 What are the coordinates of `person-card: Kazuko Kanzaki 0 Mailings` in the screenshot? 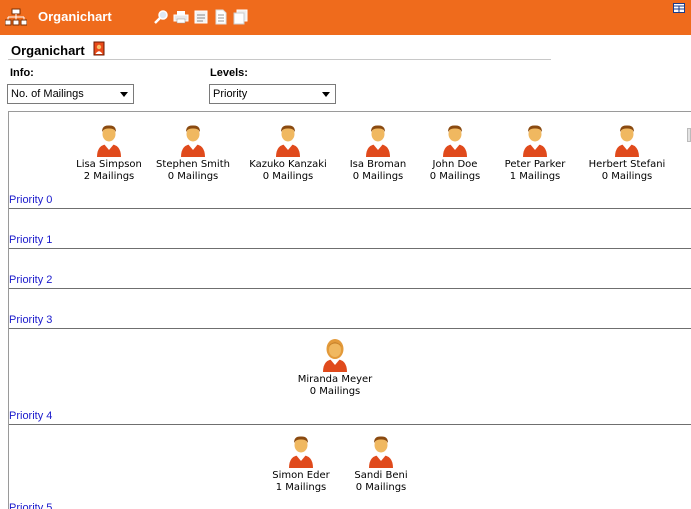 It's located at (288, 153).